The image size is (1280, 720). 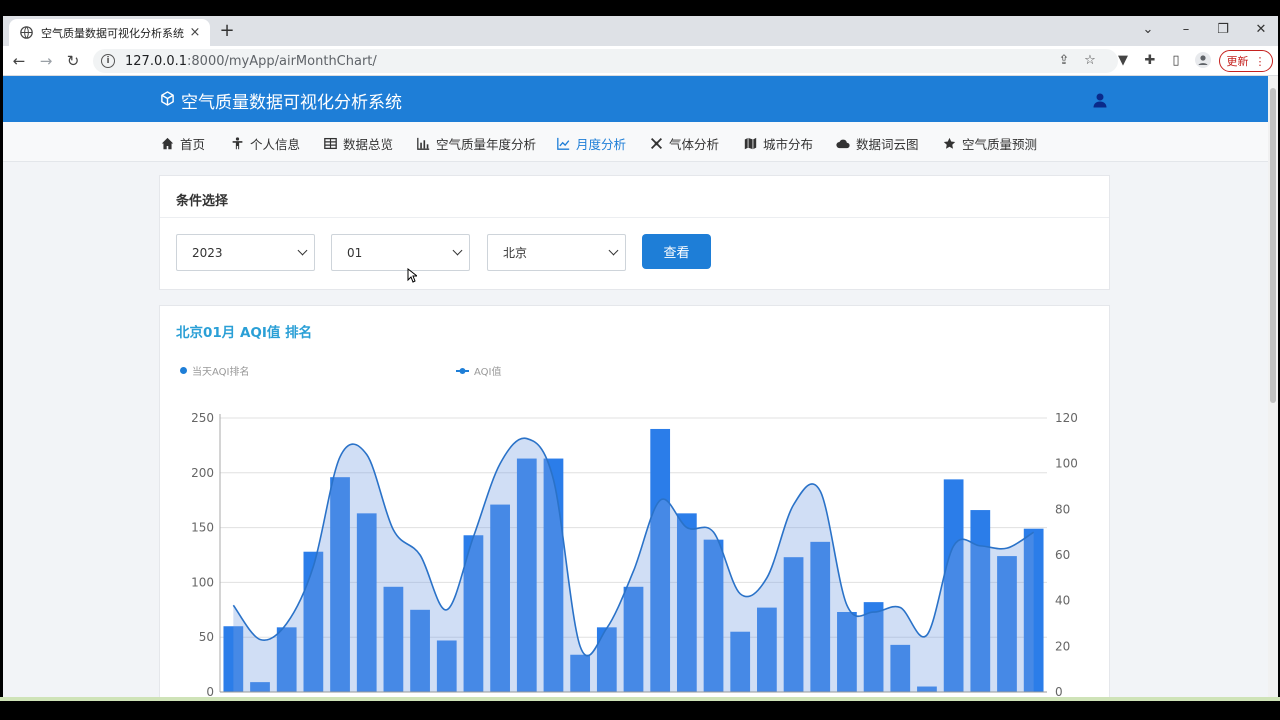 I want to click on nav-overview: 数据总览, so click(x=358, y=143).